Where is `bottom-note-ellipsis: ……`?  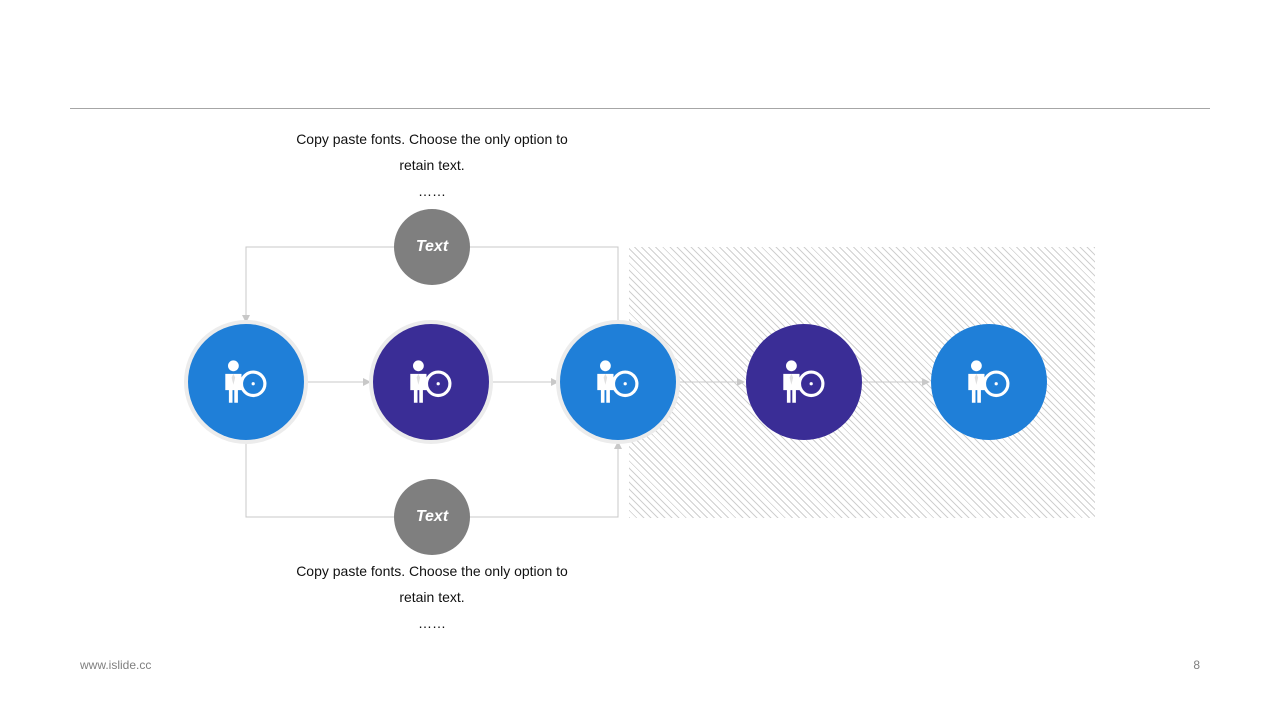 bottom-note-ellipsis: …… is located at coordinates (432, 623).